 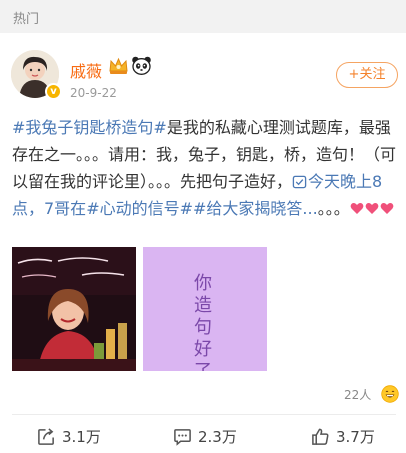 What do you see at coordinates (36, 75) in the screenshot?
I see `avatar: v` at bounding box center [36, 75].